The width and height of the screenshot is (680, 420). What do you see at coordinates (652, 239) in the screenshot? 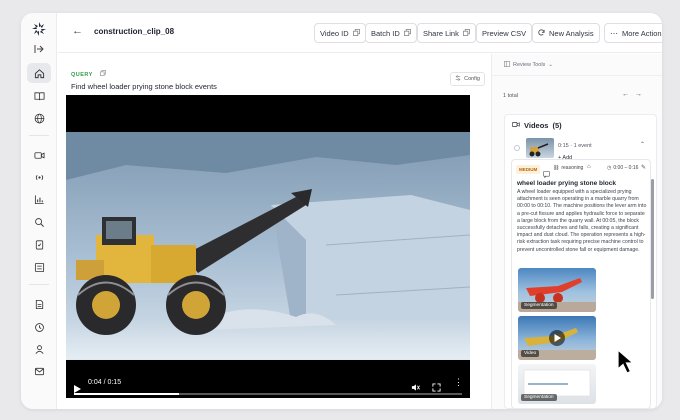
I see `scrollbar` at bounding box center [652, 239].